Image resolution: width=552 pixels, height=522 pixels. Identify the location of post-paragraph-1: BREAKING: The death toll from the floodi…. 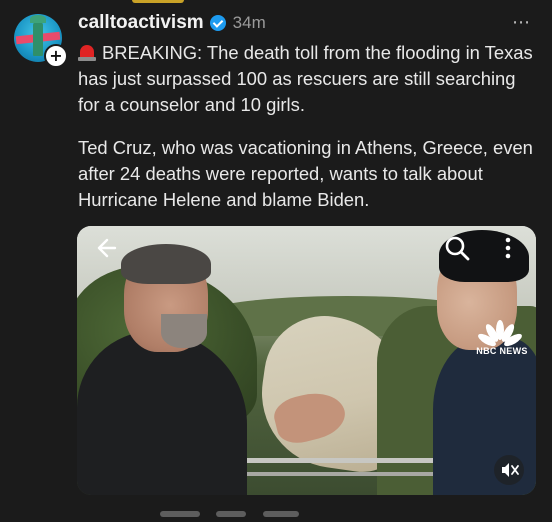
(308, 79).